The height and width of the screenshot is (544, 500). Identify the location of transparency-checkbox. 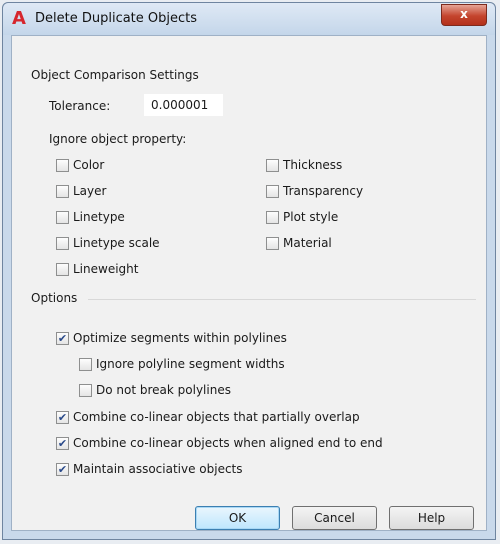
(272, 191).